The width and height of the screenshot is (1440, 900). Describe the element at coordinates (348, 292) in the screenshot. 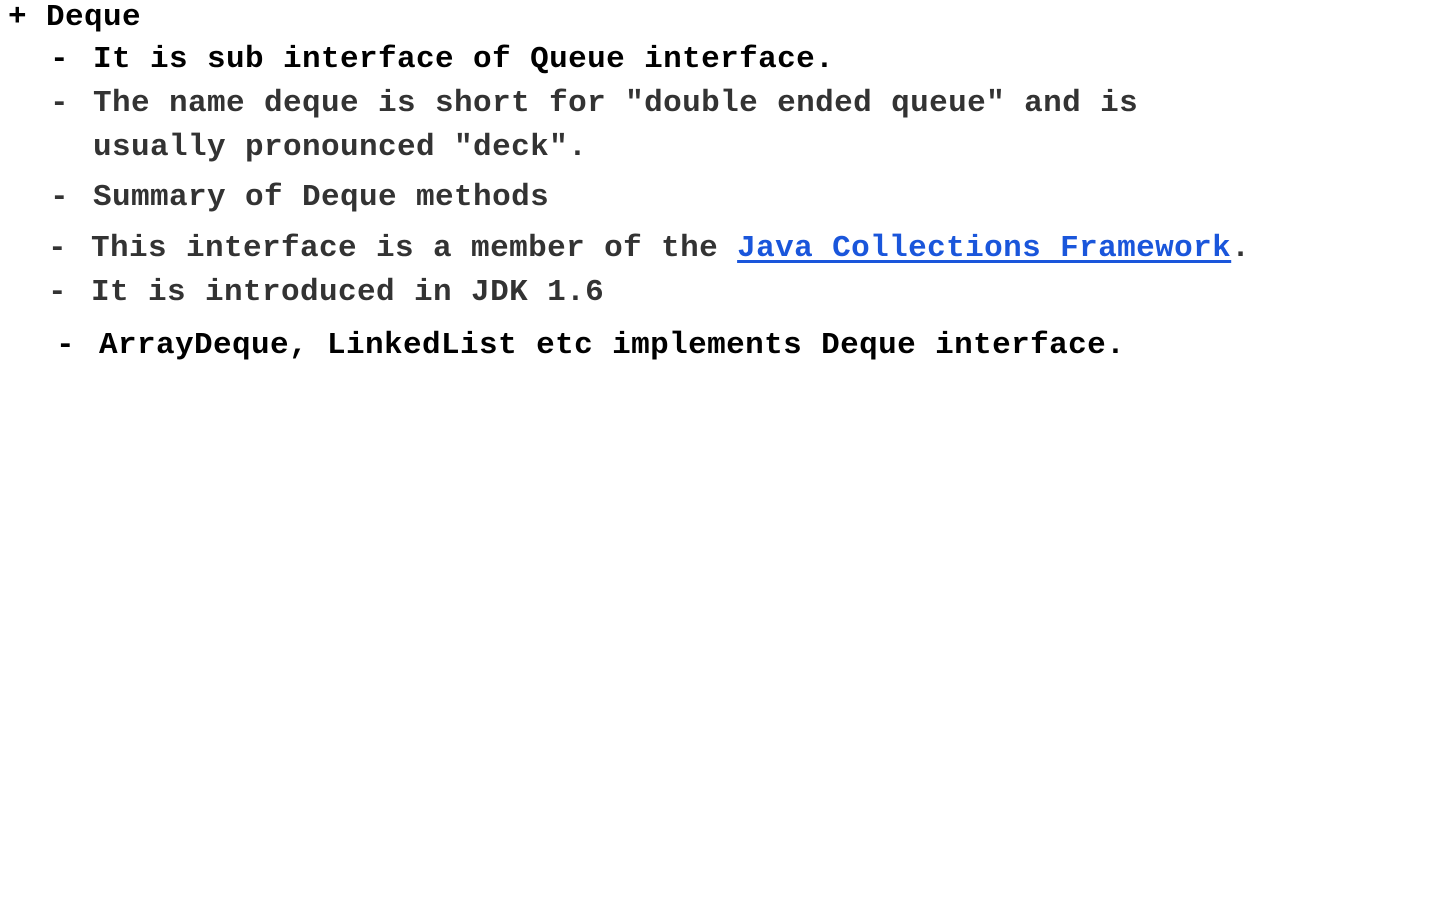

I see `bullet-text: It is introduced in JDK 1.6` at that location.